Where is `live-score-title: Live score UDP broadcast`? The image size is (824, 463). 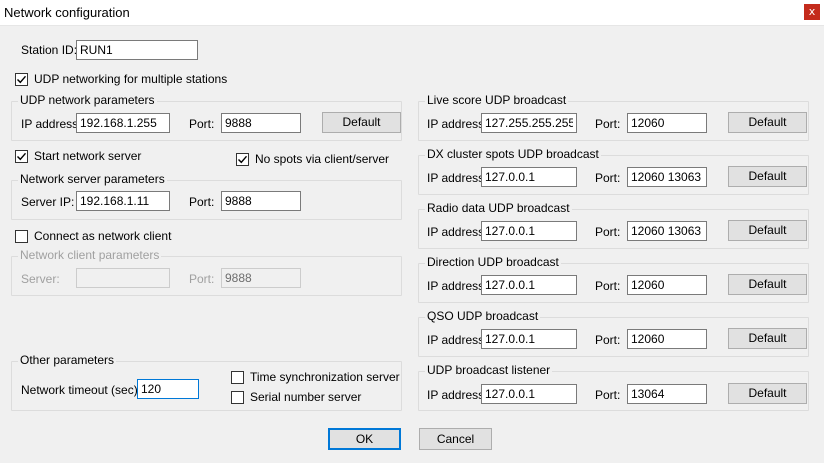 live-score-title: Live score UDP broadcast is located at coordinates (497, 100).